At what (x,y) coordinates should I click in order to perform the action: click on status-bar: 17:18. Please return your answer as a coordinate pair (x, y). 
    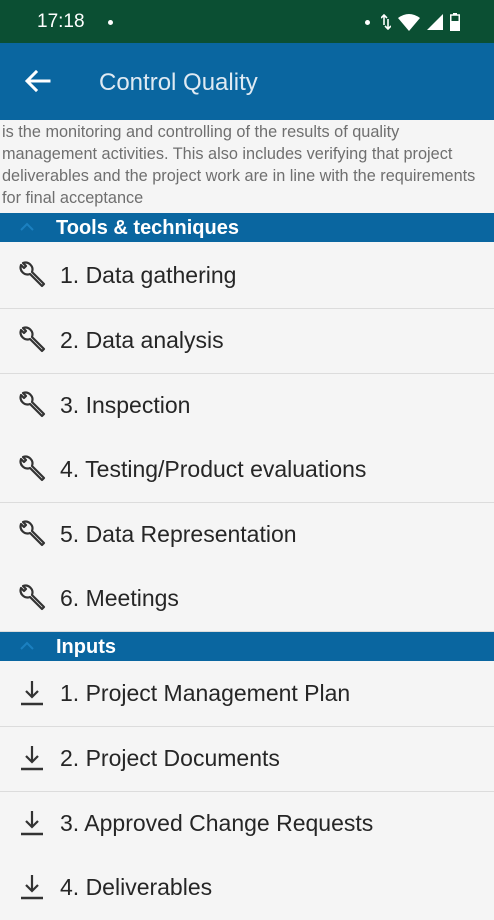
    Looking at the image, I should click on (247, 21).